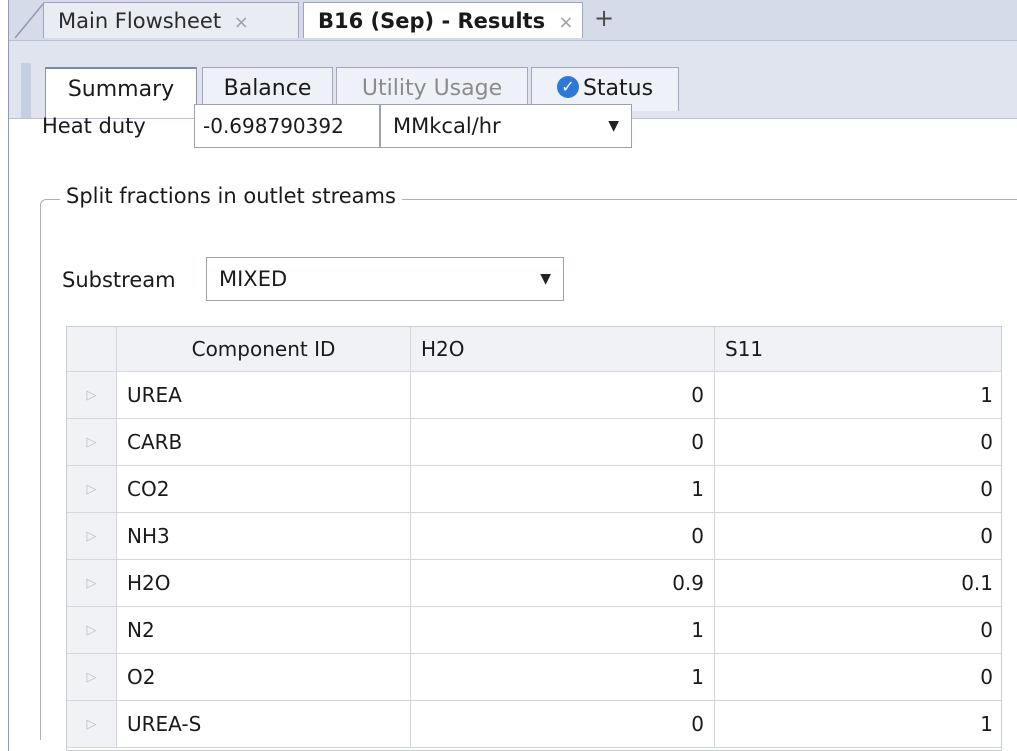  I want to click on component-id-cell: CARB, so click(264, 442).